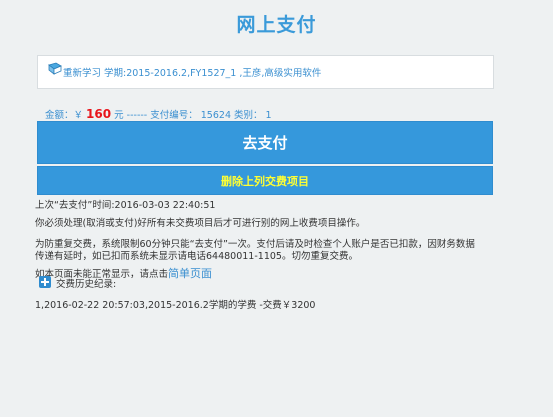 This screenshot has width=553, height=417. What do you see at coordinates (55, 68) in the screenshot?
I see `book-icon` at bounding box center [55, 68].